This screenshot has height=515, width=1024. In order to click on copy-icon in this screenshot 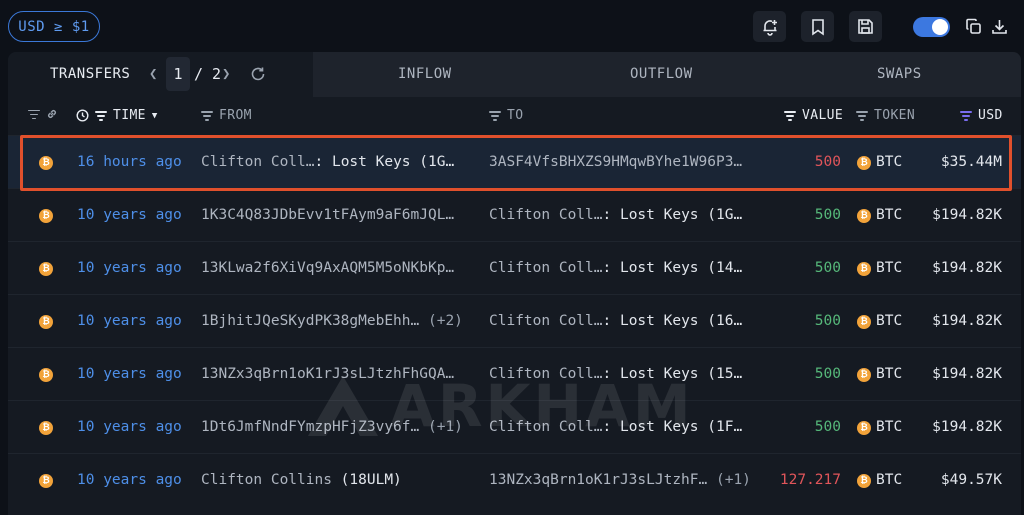, I will do `click(973, 26)`.